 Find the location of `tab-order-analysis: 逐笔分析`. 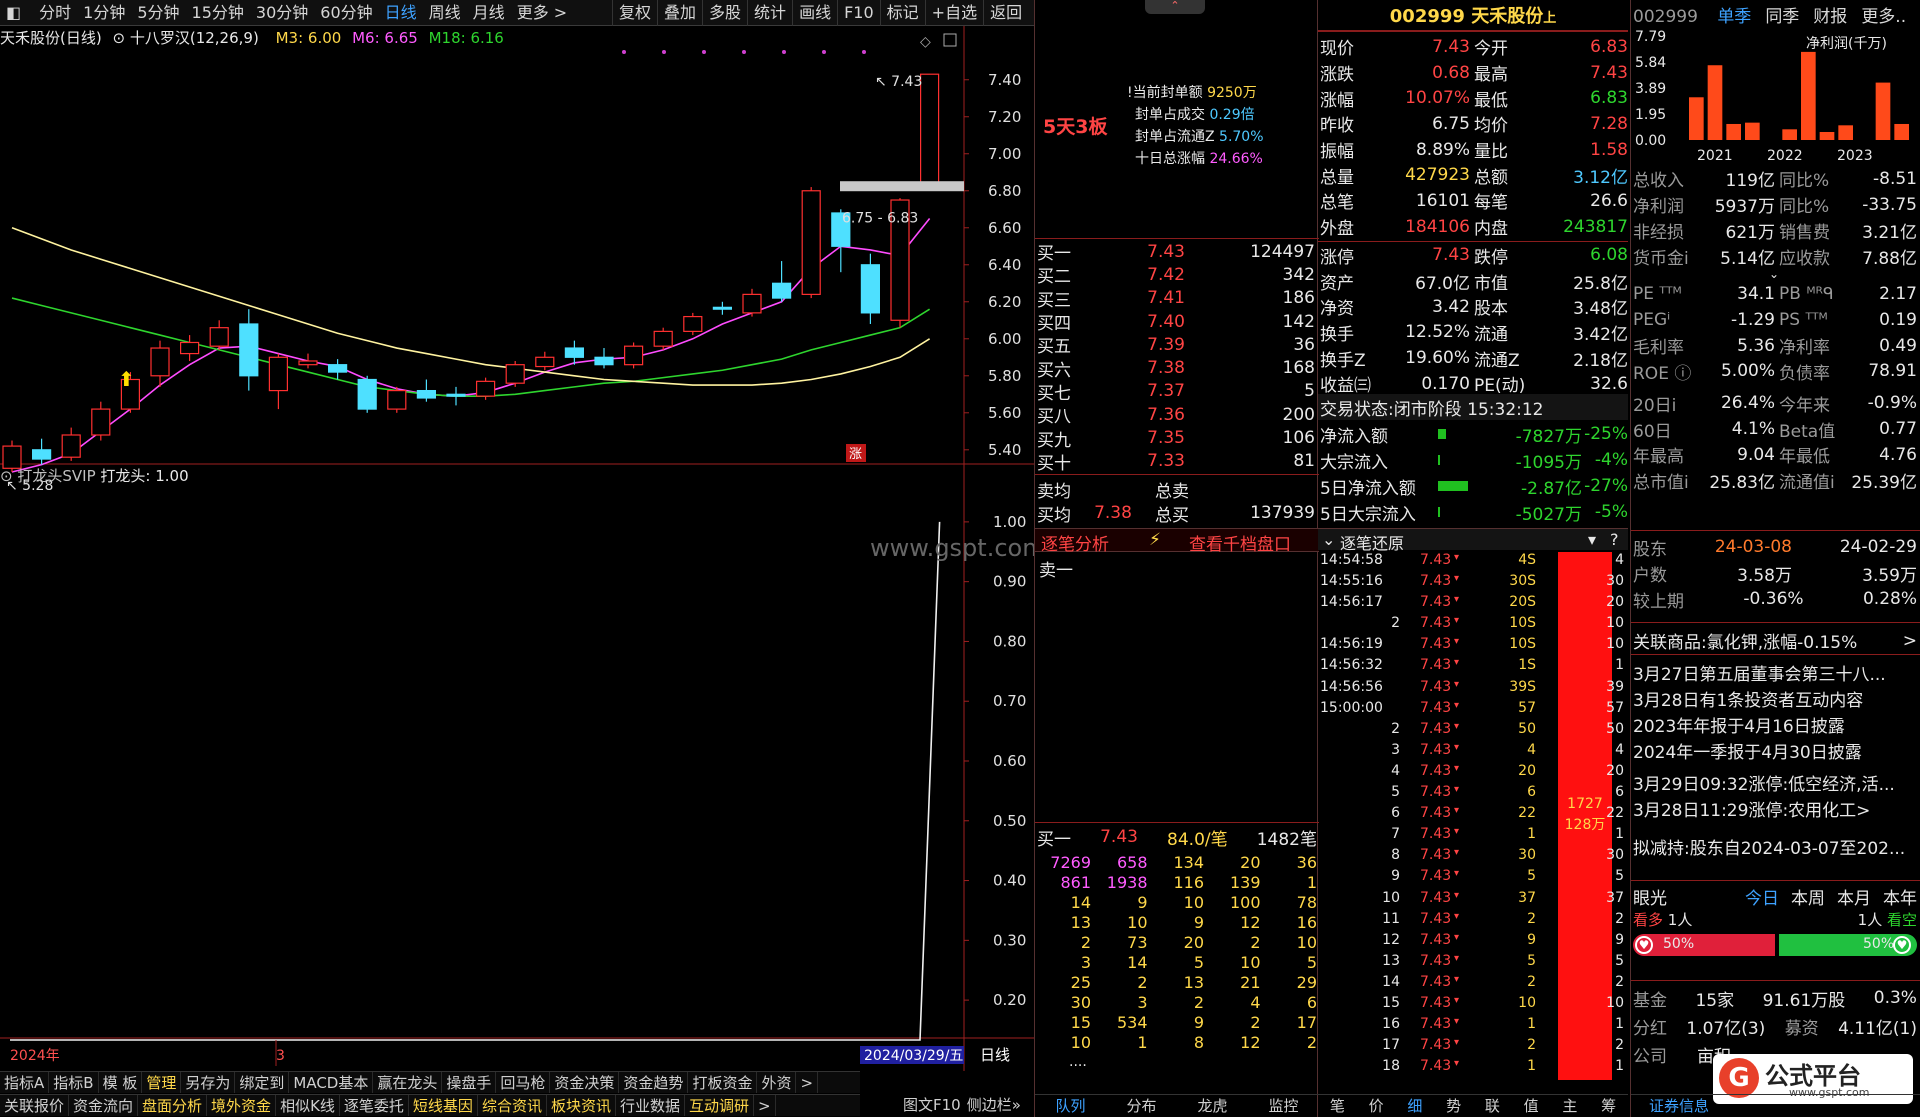

tab-order-analysis: 逐笔分析 is located at coordinates (1075, 542).